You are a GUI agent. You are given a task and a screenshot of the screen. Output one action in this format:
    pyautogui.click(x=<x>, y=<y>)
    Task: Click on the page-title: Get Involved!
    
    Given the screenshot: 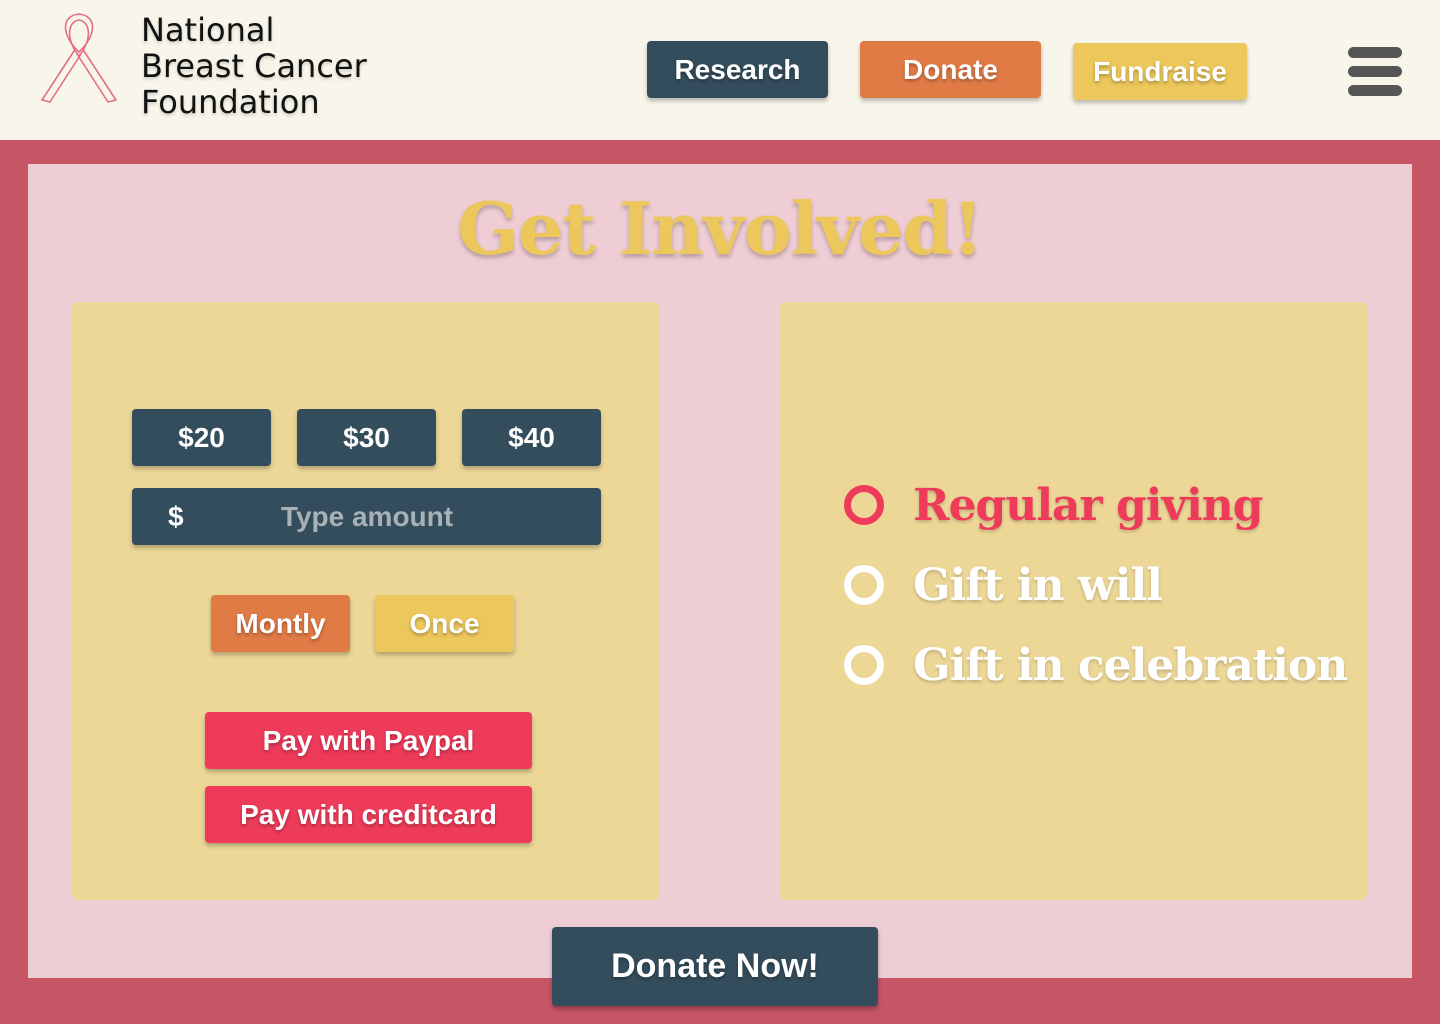 What is the action you would take?
    pyautogui.click(x=720, y=228)
    